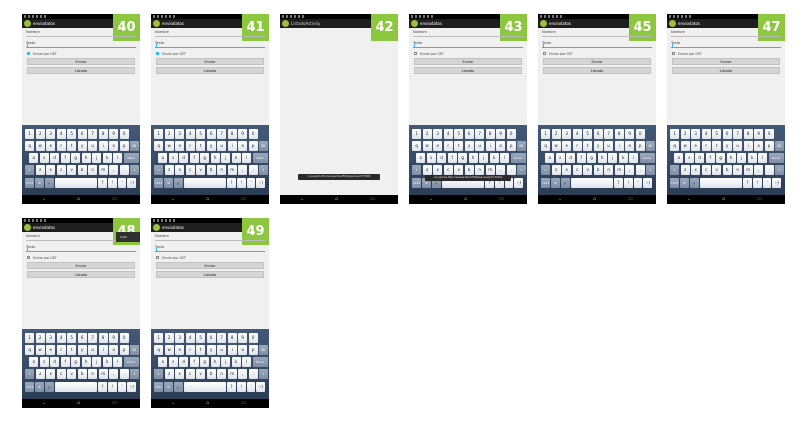 This screenshot has width=803, height=422. I want to click on key-punct-2: ', so click(122, 387).